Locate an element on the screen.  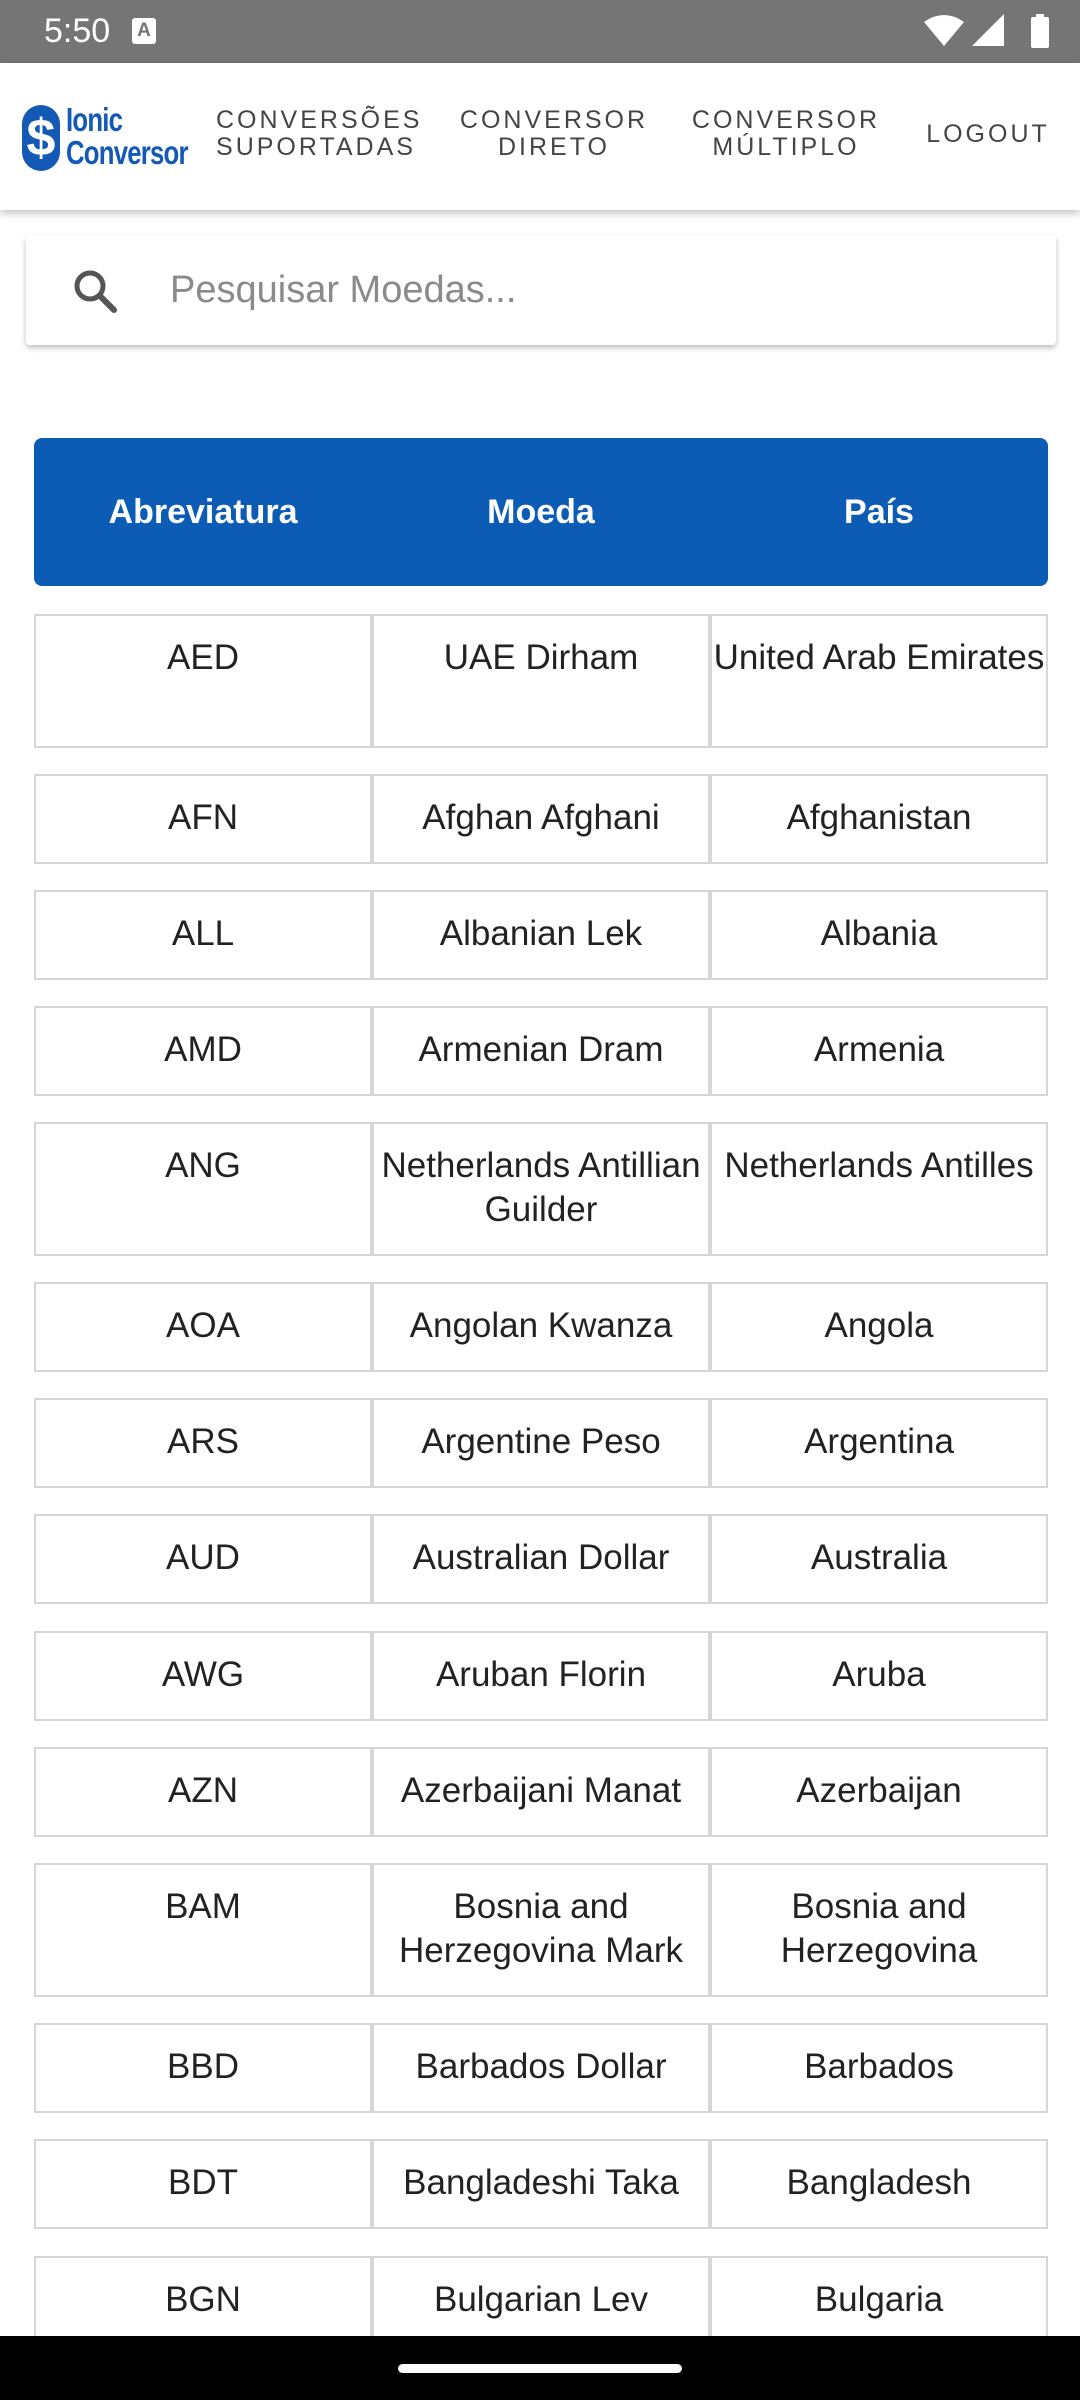
cell-abbreviation: BGN is located at coordinates (203, 2301).